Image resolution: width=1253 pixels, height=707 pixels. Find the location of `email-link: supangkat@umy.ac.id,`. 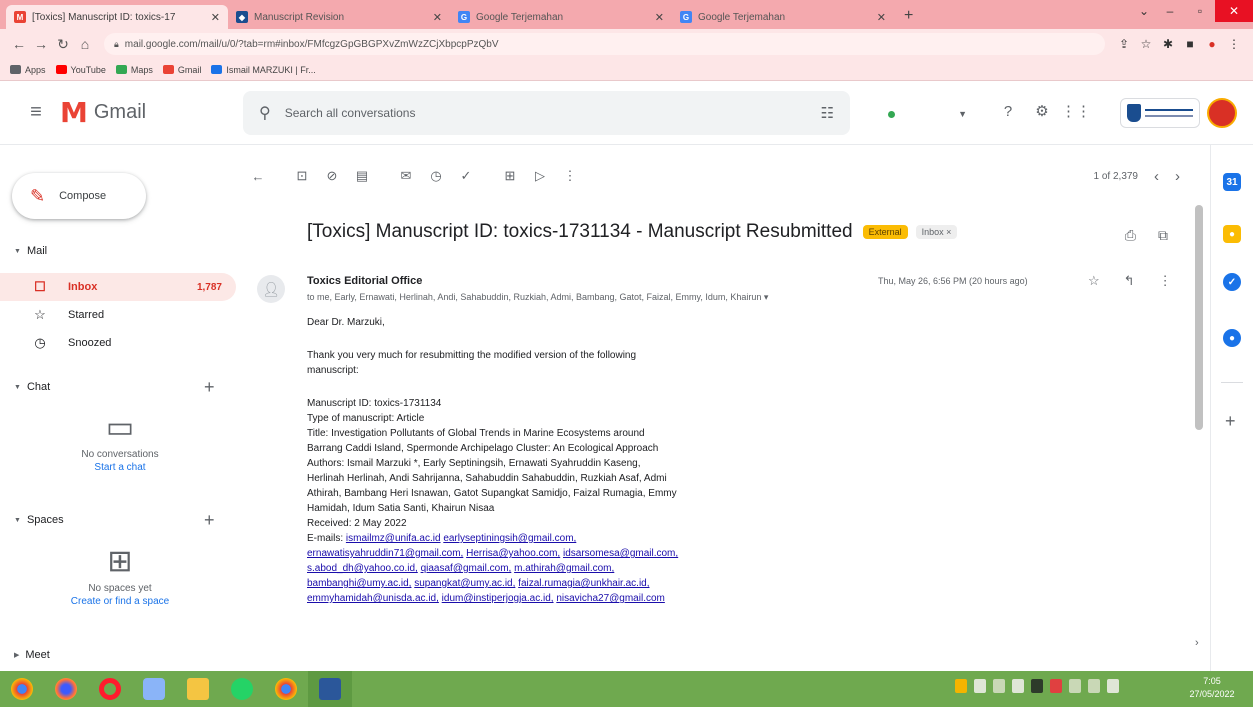

email-link: supangkat@umy.ac.id, is located at coordinates (464, 583).